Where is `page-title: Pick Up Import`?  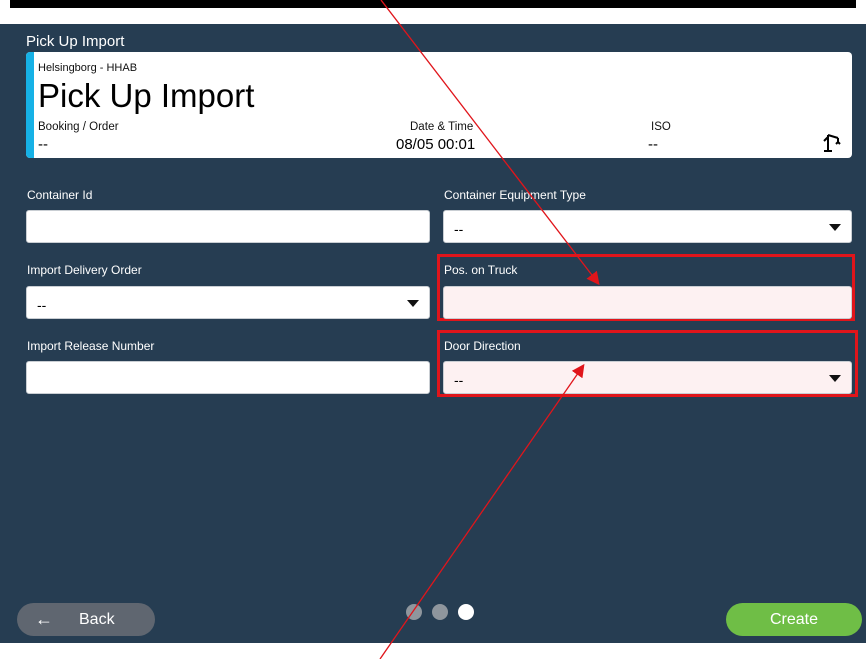 page-title: Pick Up Import is located at coordinates (146, 95).